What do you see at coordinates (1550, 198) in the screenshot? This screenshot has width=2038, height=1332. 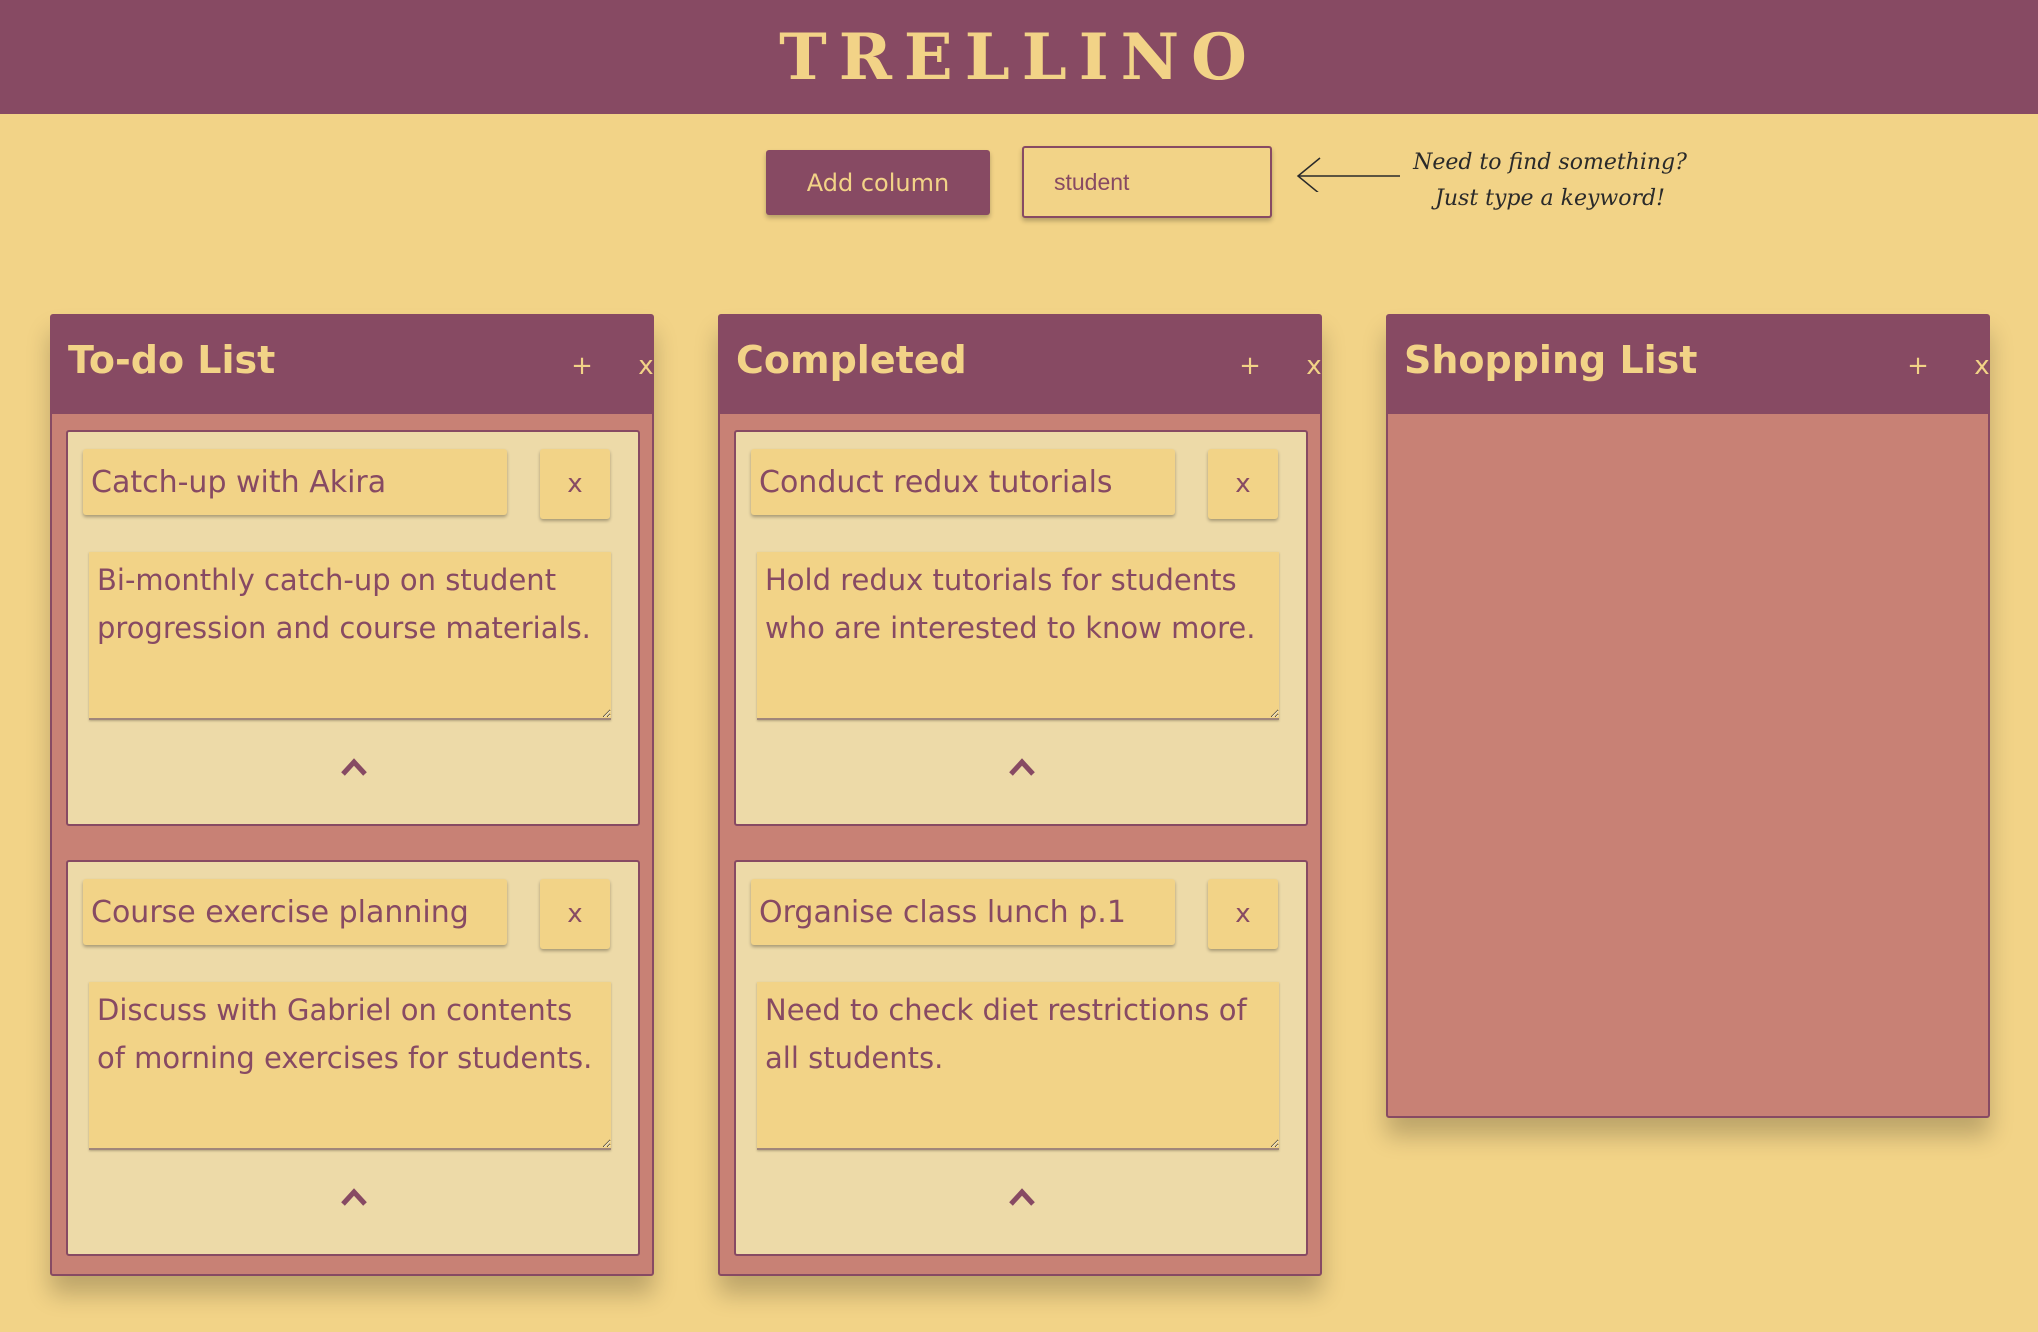 I see `search-hint-line-2: Just type a keyword!` at bounding box center [1550, 198].